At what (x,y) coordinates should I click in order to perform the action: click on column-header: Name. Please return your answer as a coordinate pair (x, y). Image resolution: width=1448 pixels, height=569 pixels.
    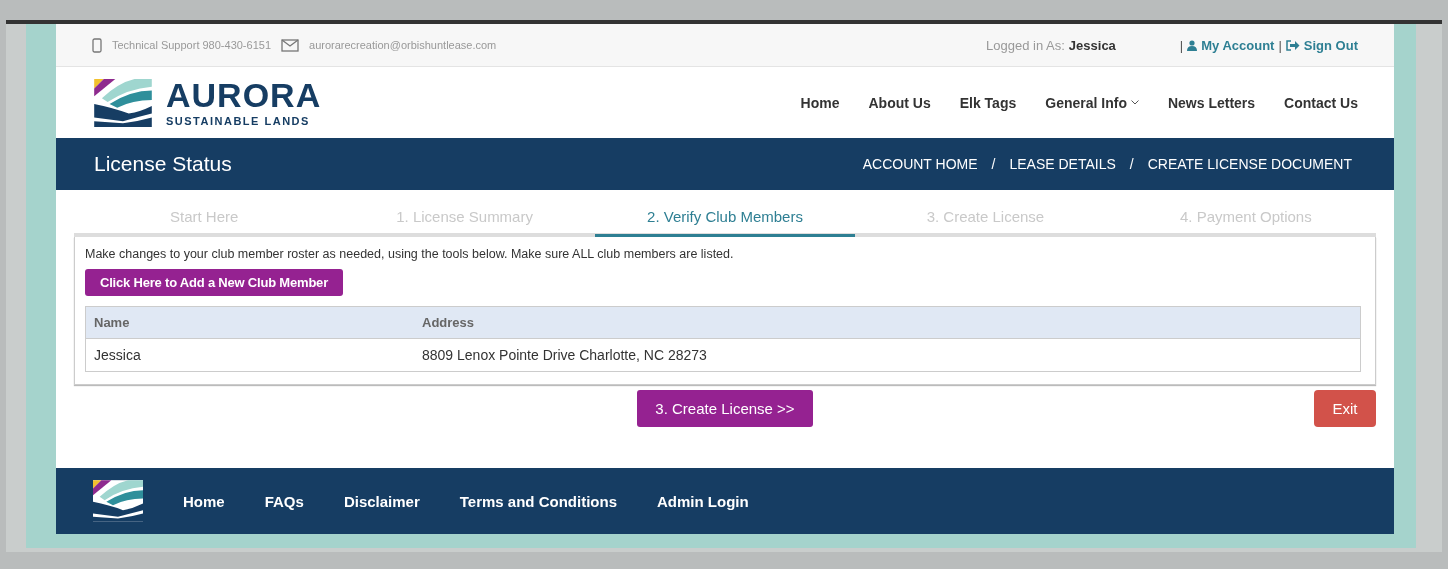
    Looking at the image, I should click on (249, 322).